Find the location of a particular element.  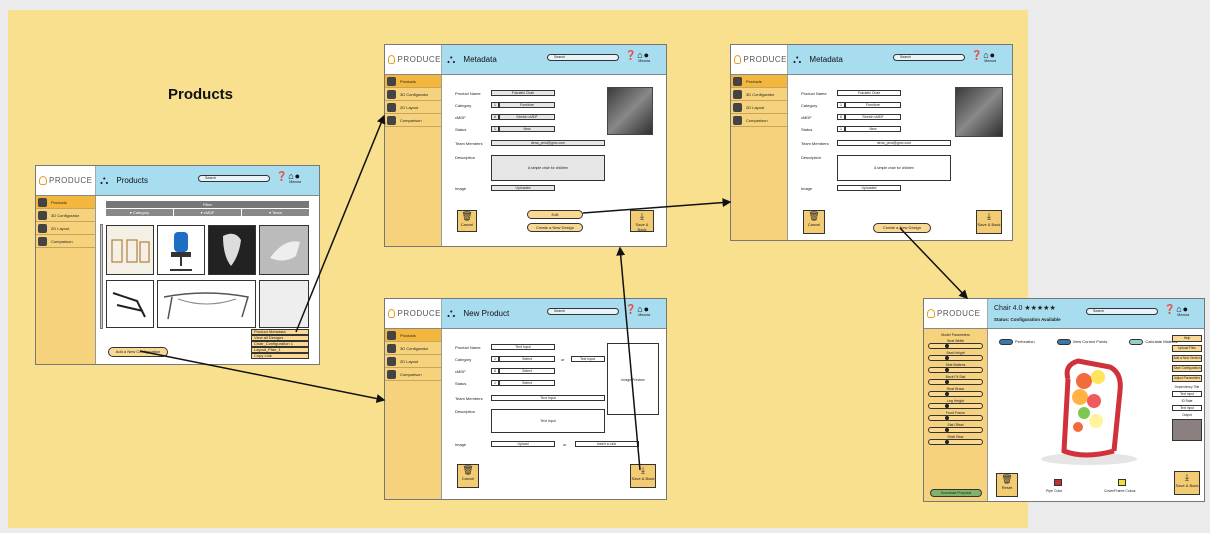

link-input: Insert a Link is located at coordinates (606, 444).